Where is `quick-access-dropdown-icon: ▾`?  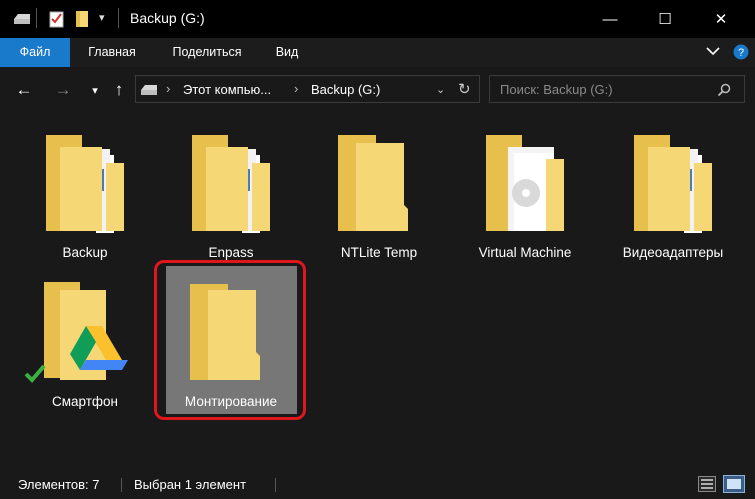 quick-access-dropdown-icon: ▾ is located at coordinates (102, 17).